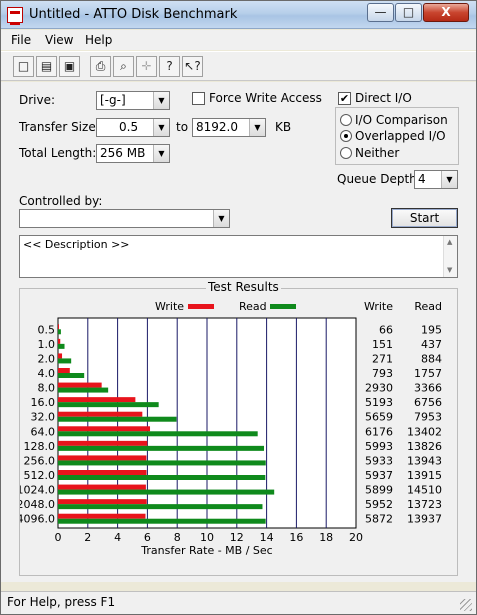  Describe the element at coordinates (422, 179) in the screenshot. I see `queue-depth-value: 4` at that location.